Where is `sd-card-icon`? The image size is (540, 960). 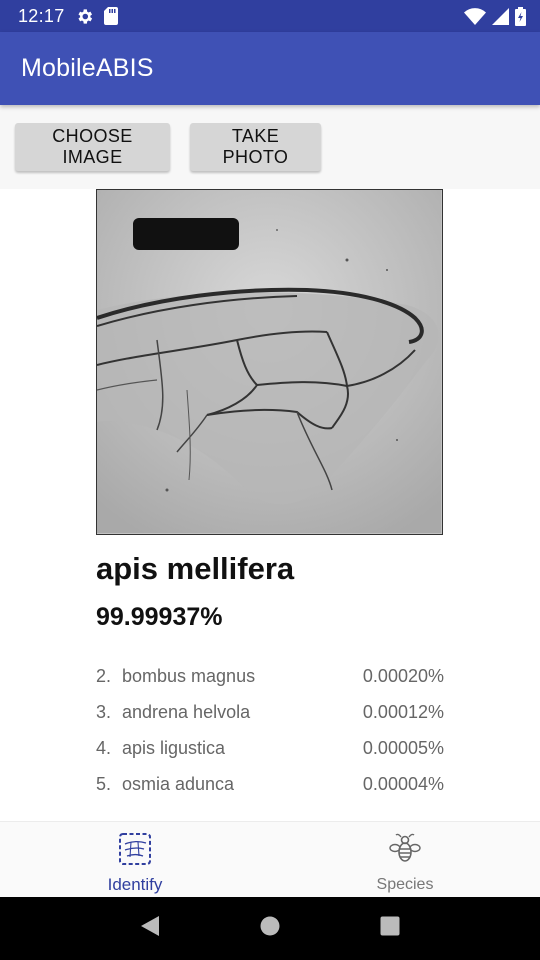 sd-card-icon is located at coordinates (110, 16).